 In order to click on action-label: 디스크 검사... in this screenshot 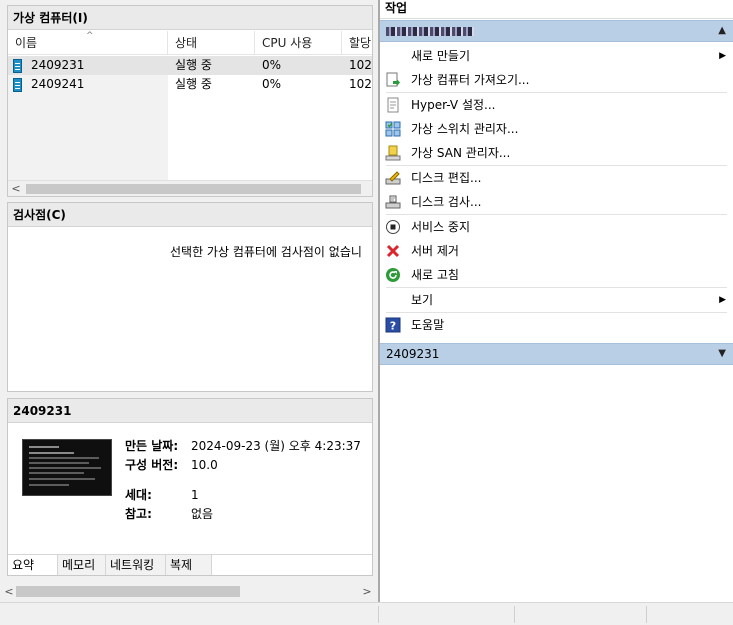, I will do `click(446, 202)`.